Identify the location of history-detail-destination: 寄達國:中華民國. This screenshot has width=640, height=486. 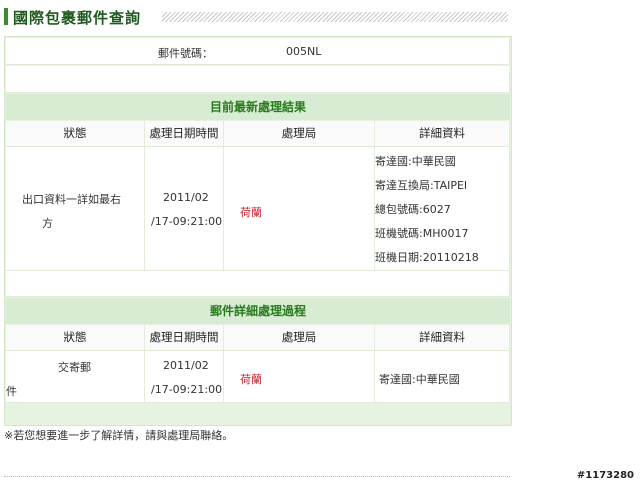
(419, 379).